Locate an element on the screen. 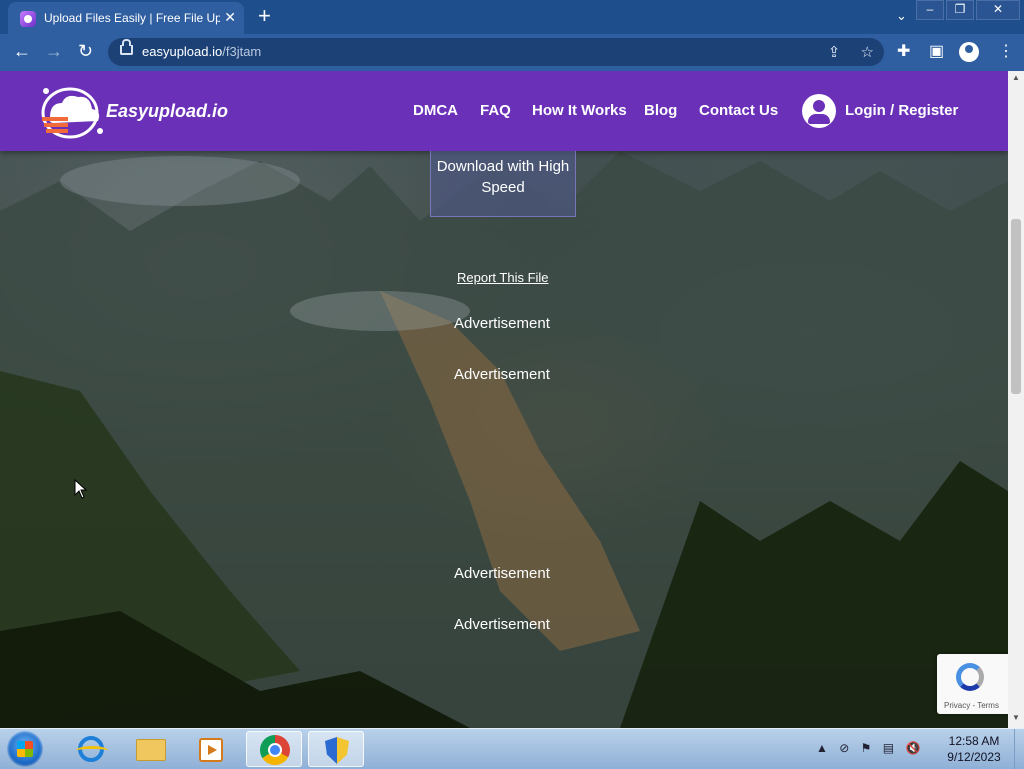 The width and height of the screenshot is (1024, 769). taskbar-chrome is located at coordinates (274, 749).